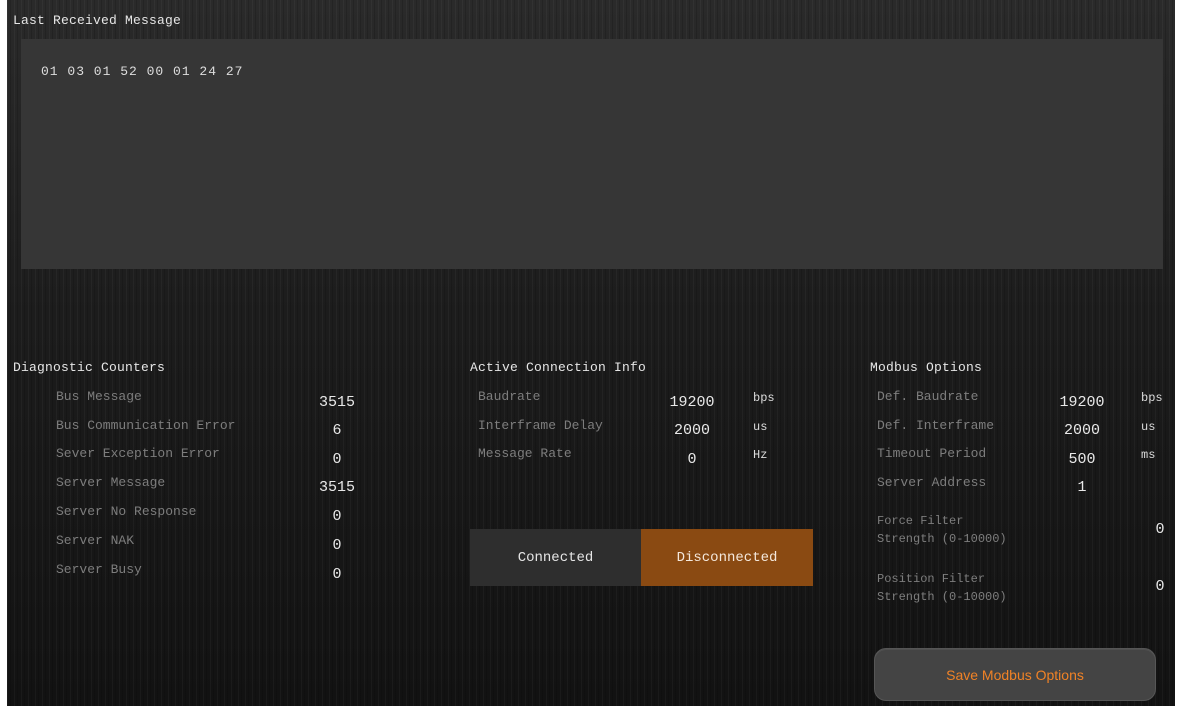 Image resolution: width=1181 pixels, height=706 pixels. What do you see at coordinates (760, 427) in the screenshot?
I see `conn-unit-interframe-delay: us` at bounding box center [760, 427].